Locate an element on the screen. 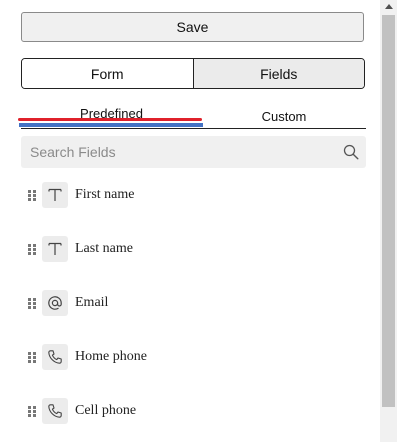 This screenshot has width=403, height=442. field-item-last-name: Last name is located at coordinates (191, 249).